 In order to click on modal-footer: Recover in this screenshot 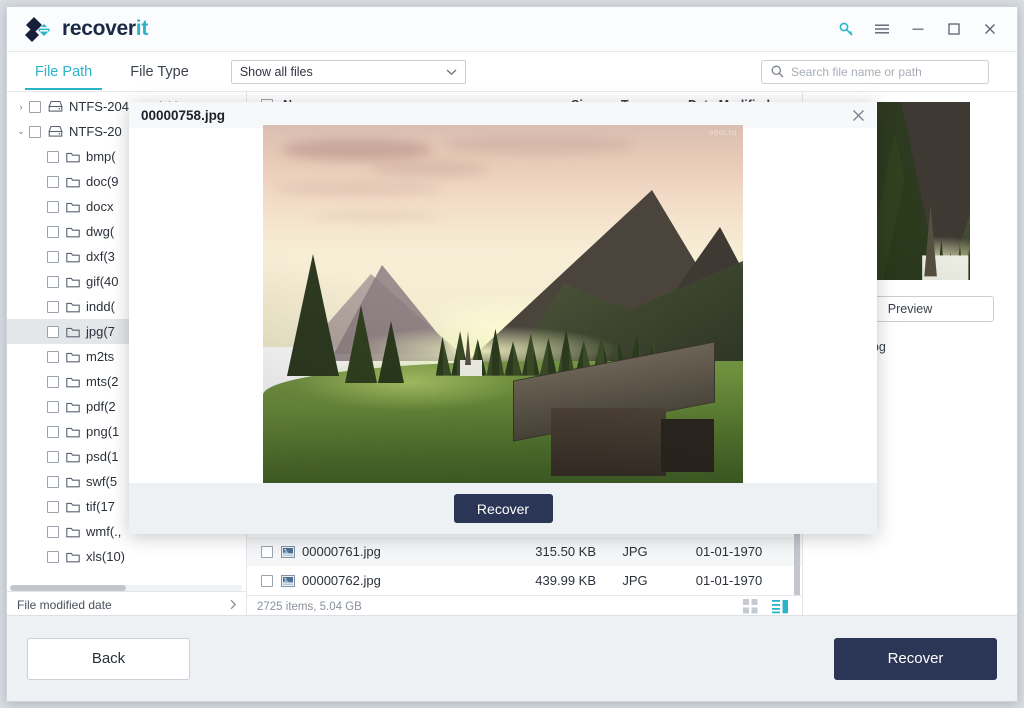, I will do `click(503, 508)`.